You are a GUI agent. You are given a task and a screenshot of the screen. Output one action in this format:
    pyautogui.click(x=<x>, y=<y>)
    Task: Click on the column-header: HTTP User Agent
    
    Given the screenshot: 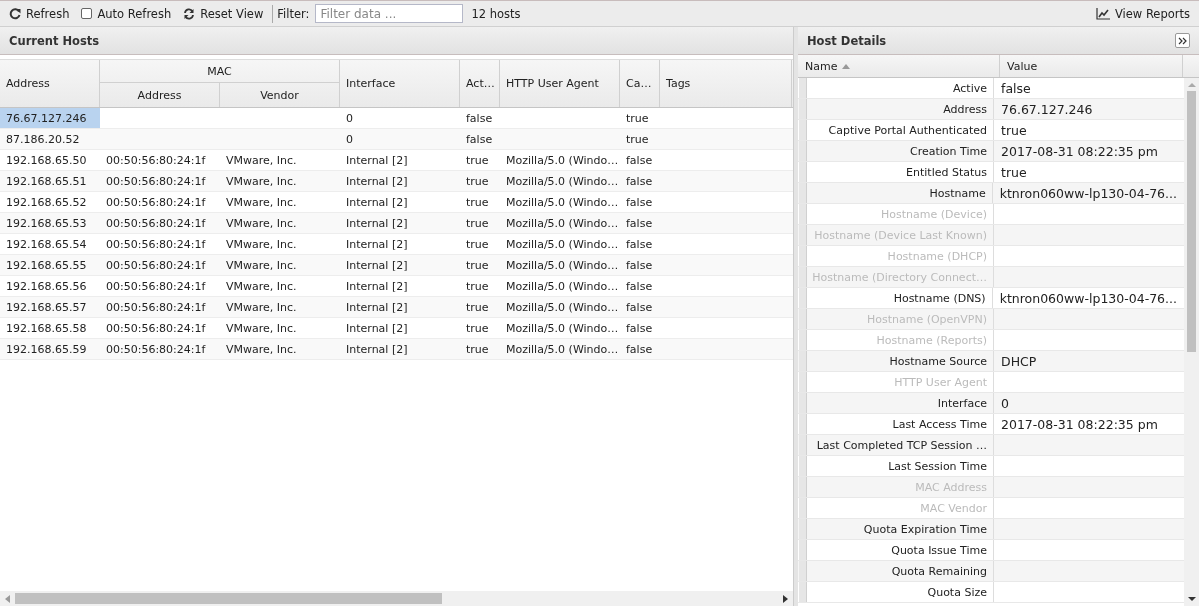 What is the action you would take?
    pyautogui.click(x=560, y=83)
    